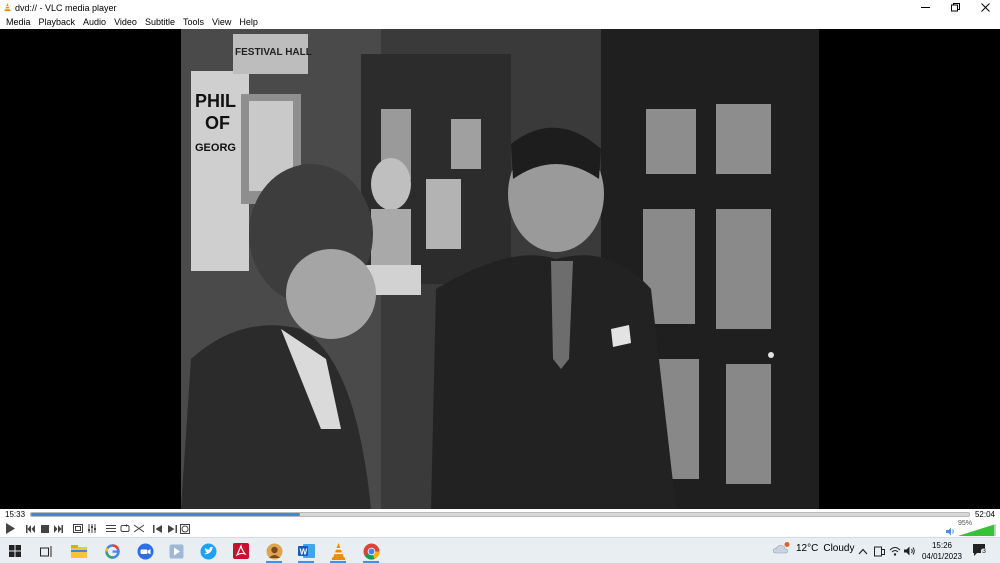  Describe the element at coordinates (274, 552) in the screenshot. I see `taskbar-user-app` at that location.